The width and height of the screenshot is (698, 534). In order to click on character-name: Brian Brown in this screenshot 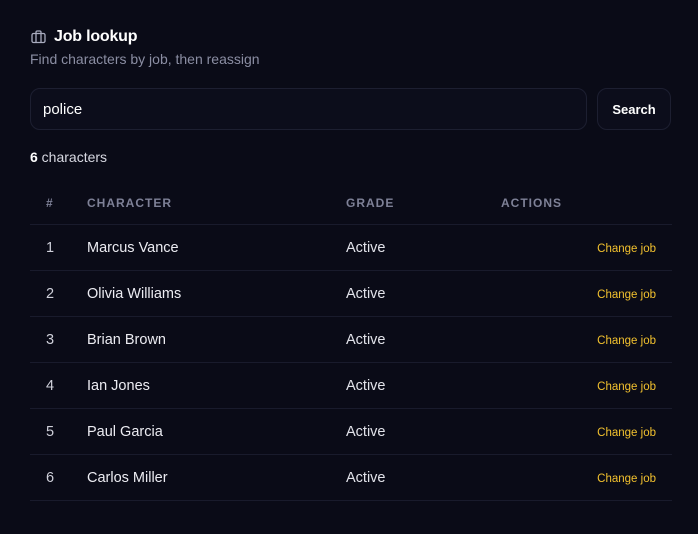, I will do `click(216, 339)`.